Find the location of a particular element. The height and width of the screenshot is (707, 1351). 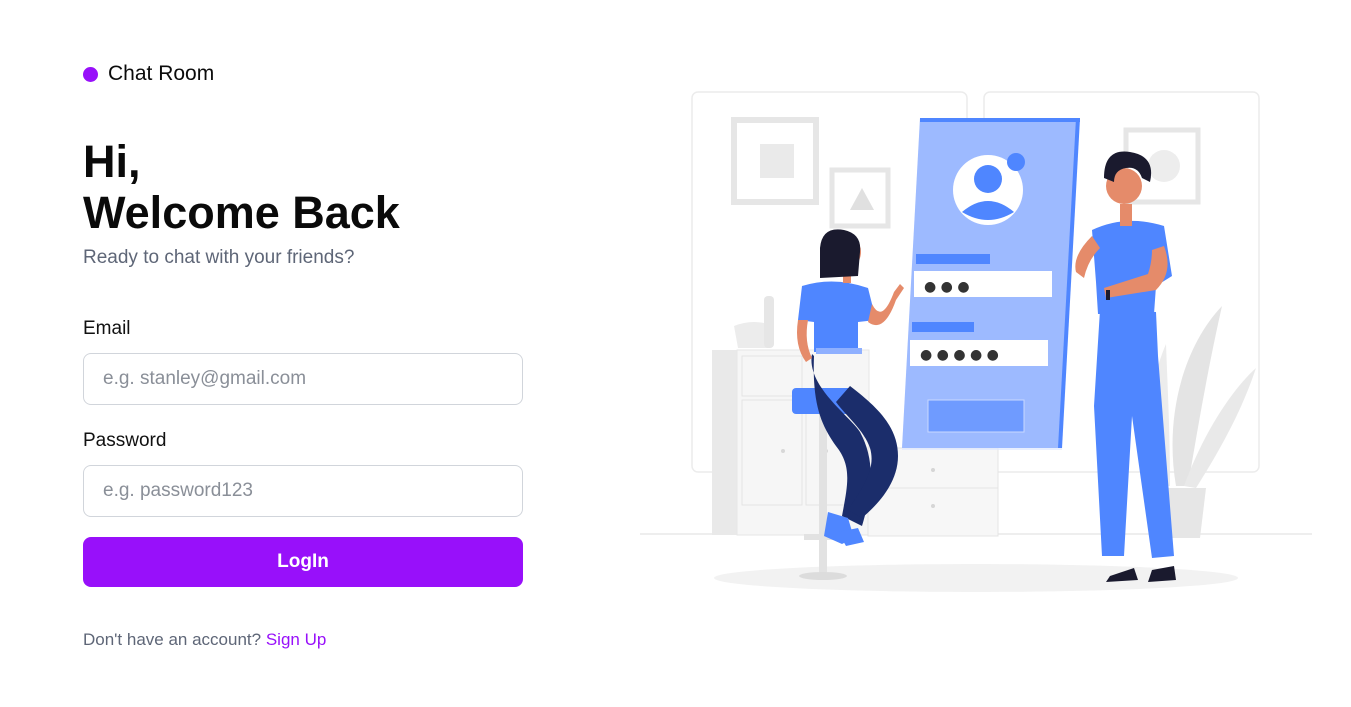

greeting-heading: Hi, Welcome Back is located at coordinates (241, 187).